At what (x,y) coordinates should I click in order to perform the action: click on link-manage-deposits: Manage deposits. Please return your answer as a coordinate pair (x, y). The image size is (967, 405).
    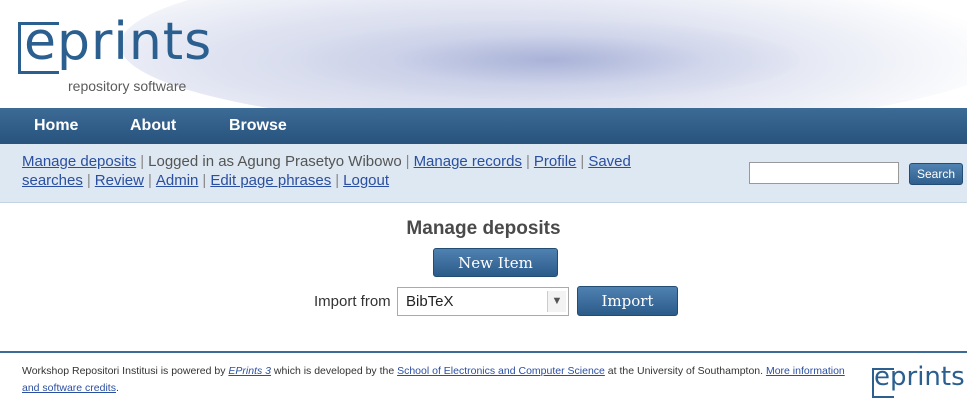
    Looking at the image, I should click on (79, 161).